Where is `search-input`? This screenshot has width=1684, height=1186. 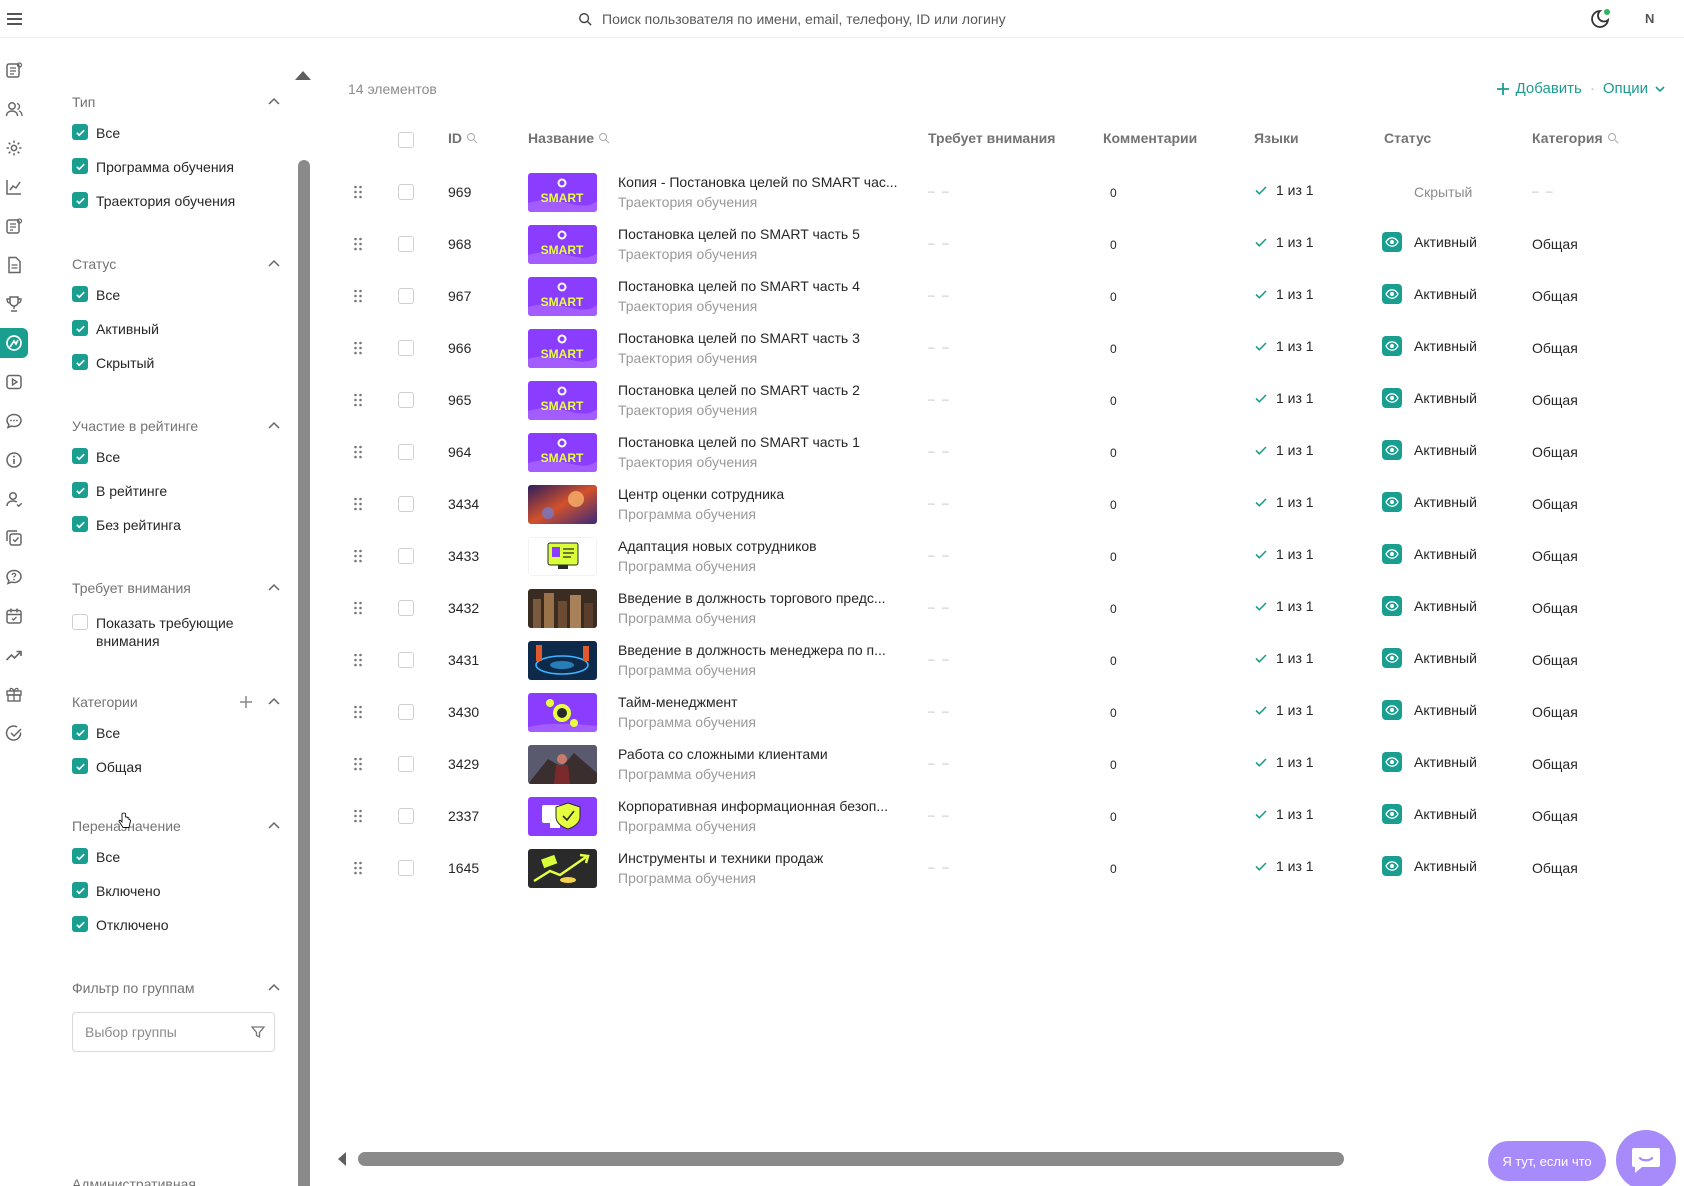
search-input is located at coordinates (852, 19).